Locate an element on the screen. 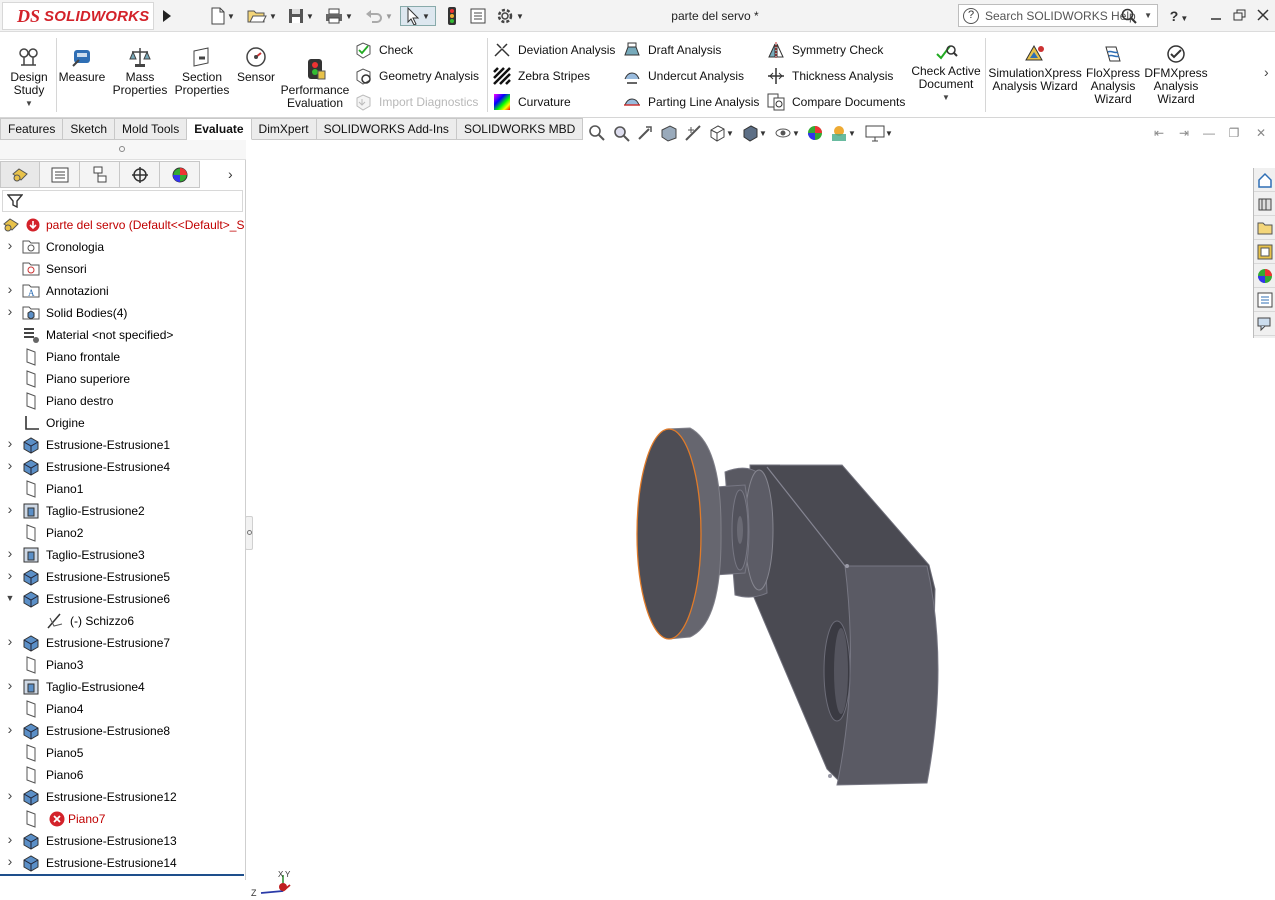 The width and height of the screenshot is (1275, 900). select-button: ▼ is located at coordinates (418, 16).